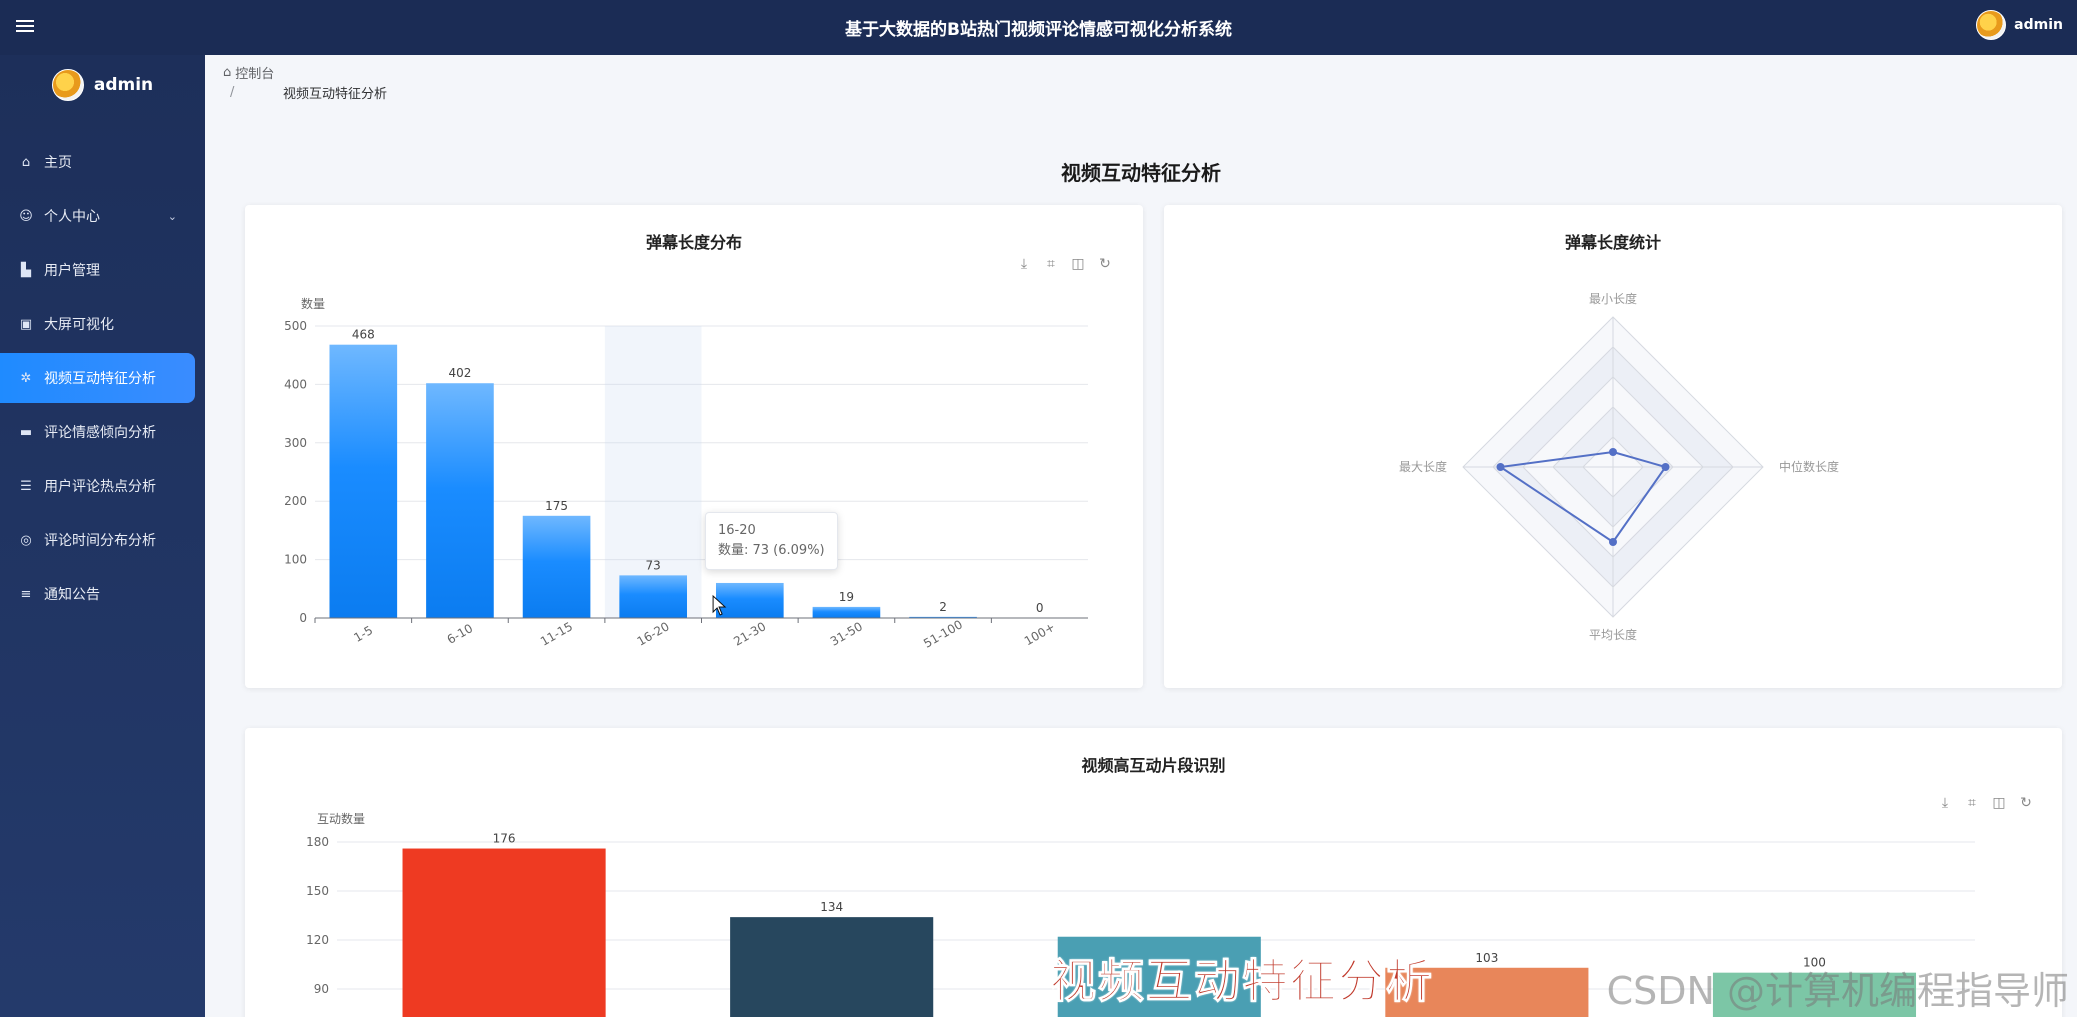 The image size is (2077, 1017). What do you see at coordinates (67, 85) in the screenshot?
I see `sidebar-avatar` at bounding box center [67, 85].